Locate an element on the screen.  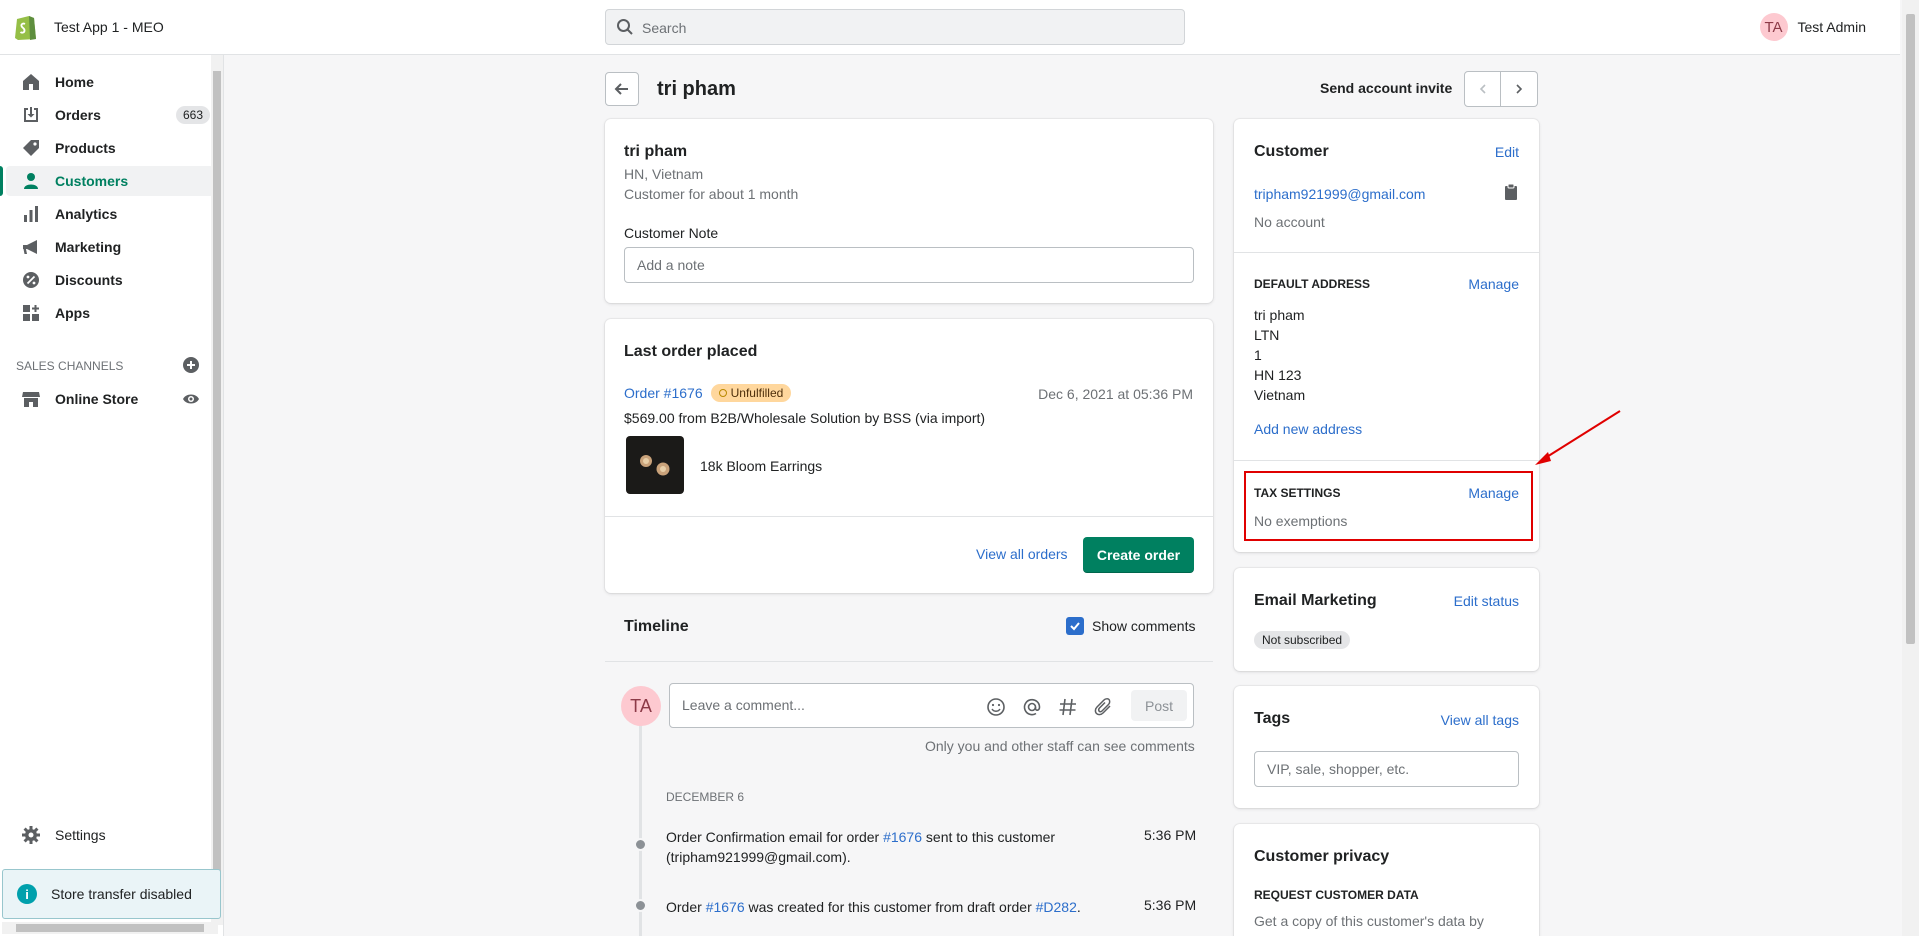
customer-name: tri pham is located at coordinates (656, 151).